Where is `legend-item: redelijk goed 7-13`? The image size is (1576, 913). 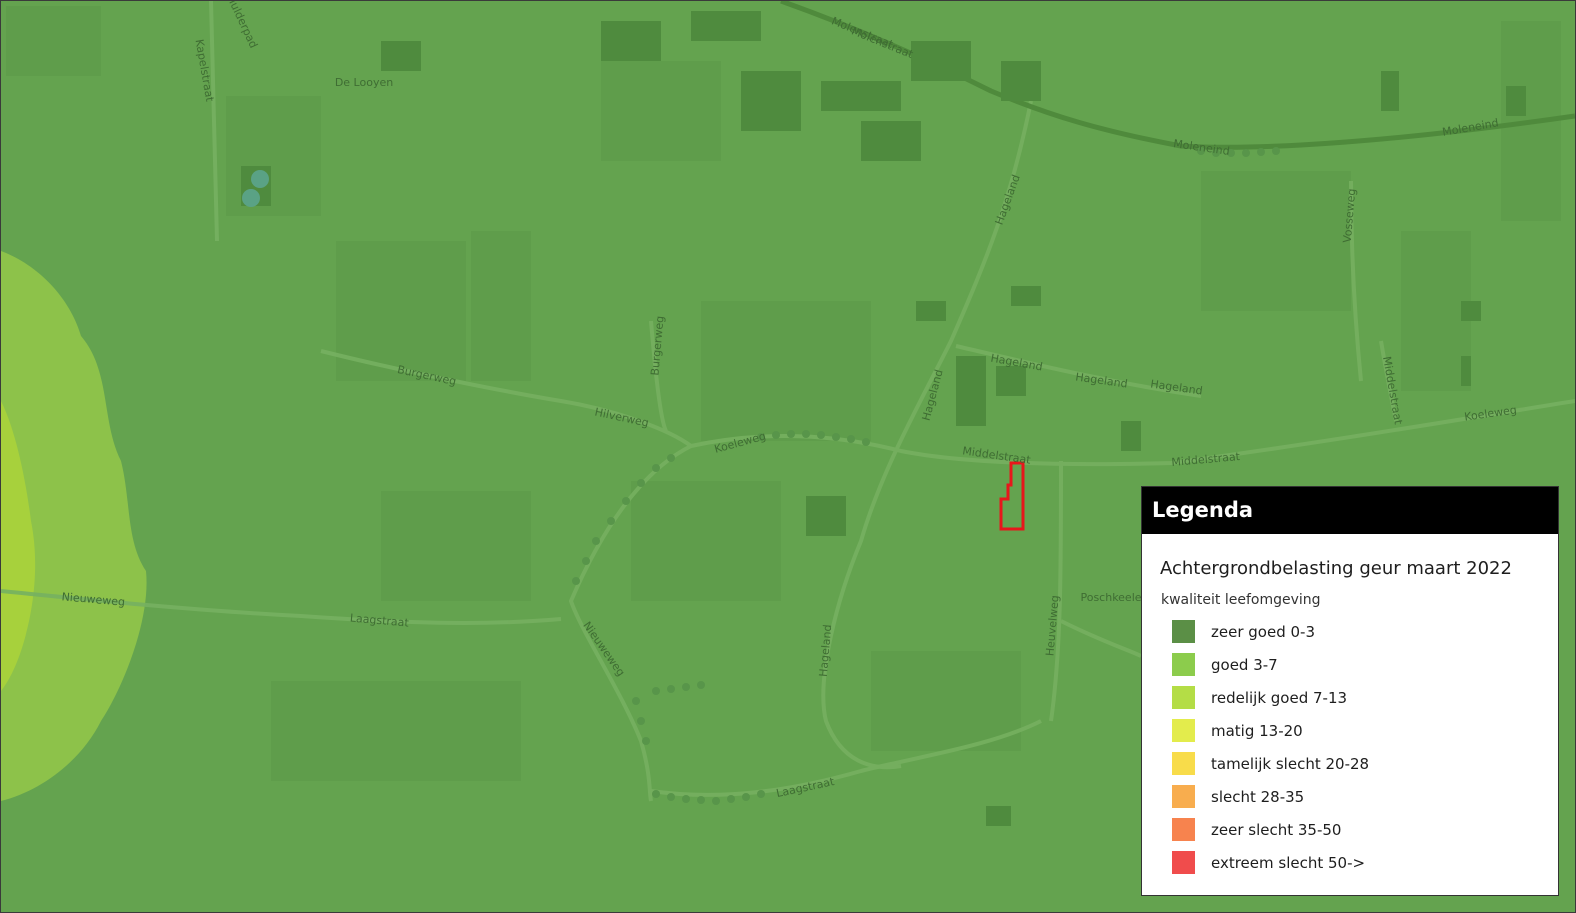
legend-item: redelijk goed 7-13 is located at coordinates (1350, 697).